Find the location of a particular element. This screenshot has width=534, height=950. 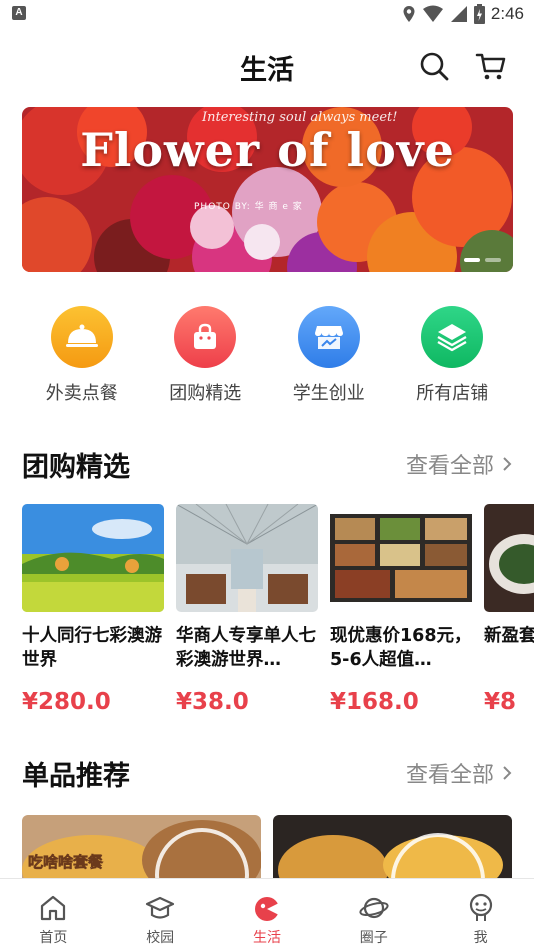

banner-credit: PHOTO BY: 华 商 e 家 is located at coordinates (248, 207).